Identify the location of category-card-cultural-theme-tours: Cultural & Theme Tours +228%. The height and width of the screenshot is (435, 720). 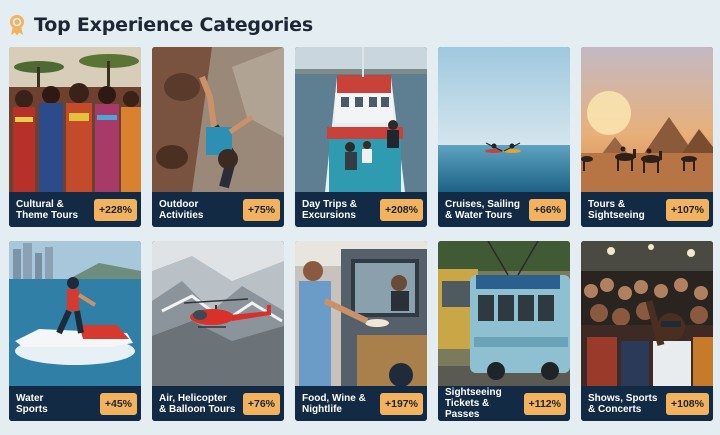
(75, 137).